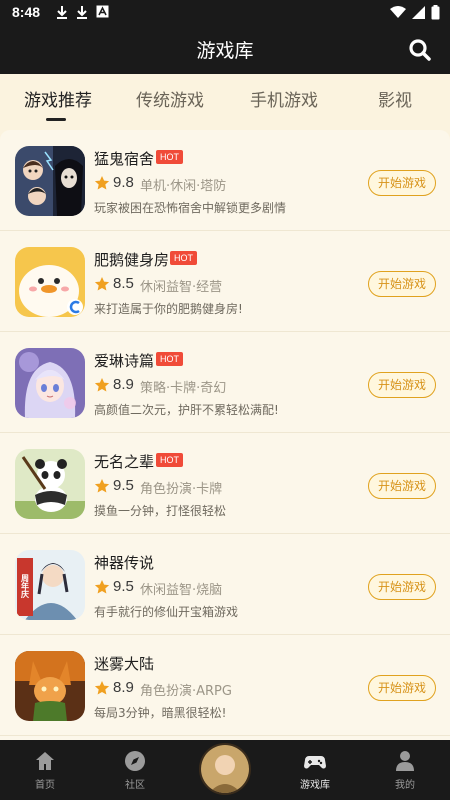 This screenshot has height=800, width=450. Describe the element at coordinates (166, 612) in the screenshot. I see `game-description: 有手就行的修仙开宝箱游戏` at that location.